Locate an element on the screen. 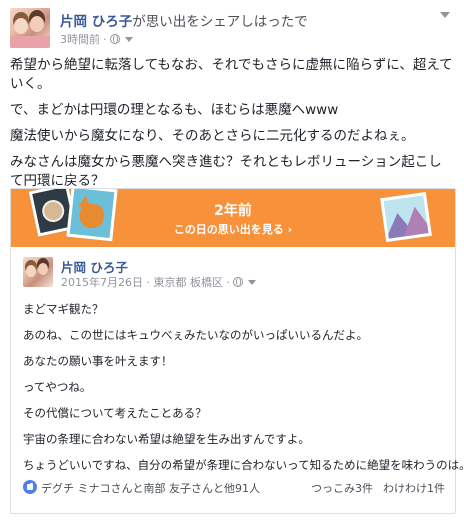 This screenshot has height=520, width=464. reactions-bar: デグチ ミナコさんと南部 友子さんと他91人 つっこみ3件 わけわけ1件 is located at coordinates (234, 489).